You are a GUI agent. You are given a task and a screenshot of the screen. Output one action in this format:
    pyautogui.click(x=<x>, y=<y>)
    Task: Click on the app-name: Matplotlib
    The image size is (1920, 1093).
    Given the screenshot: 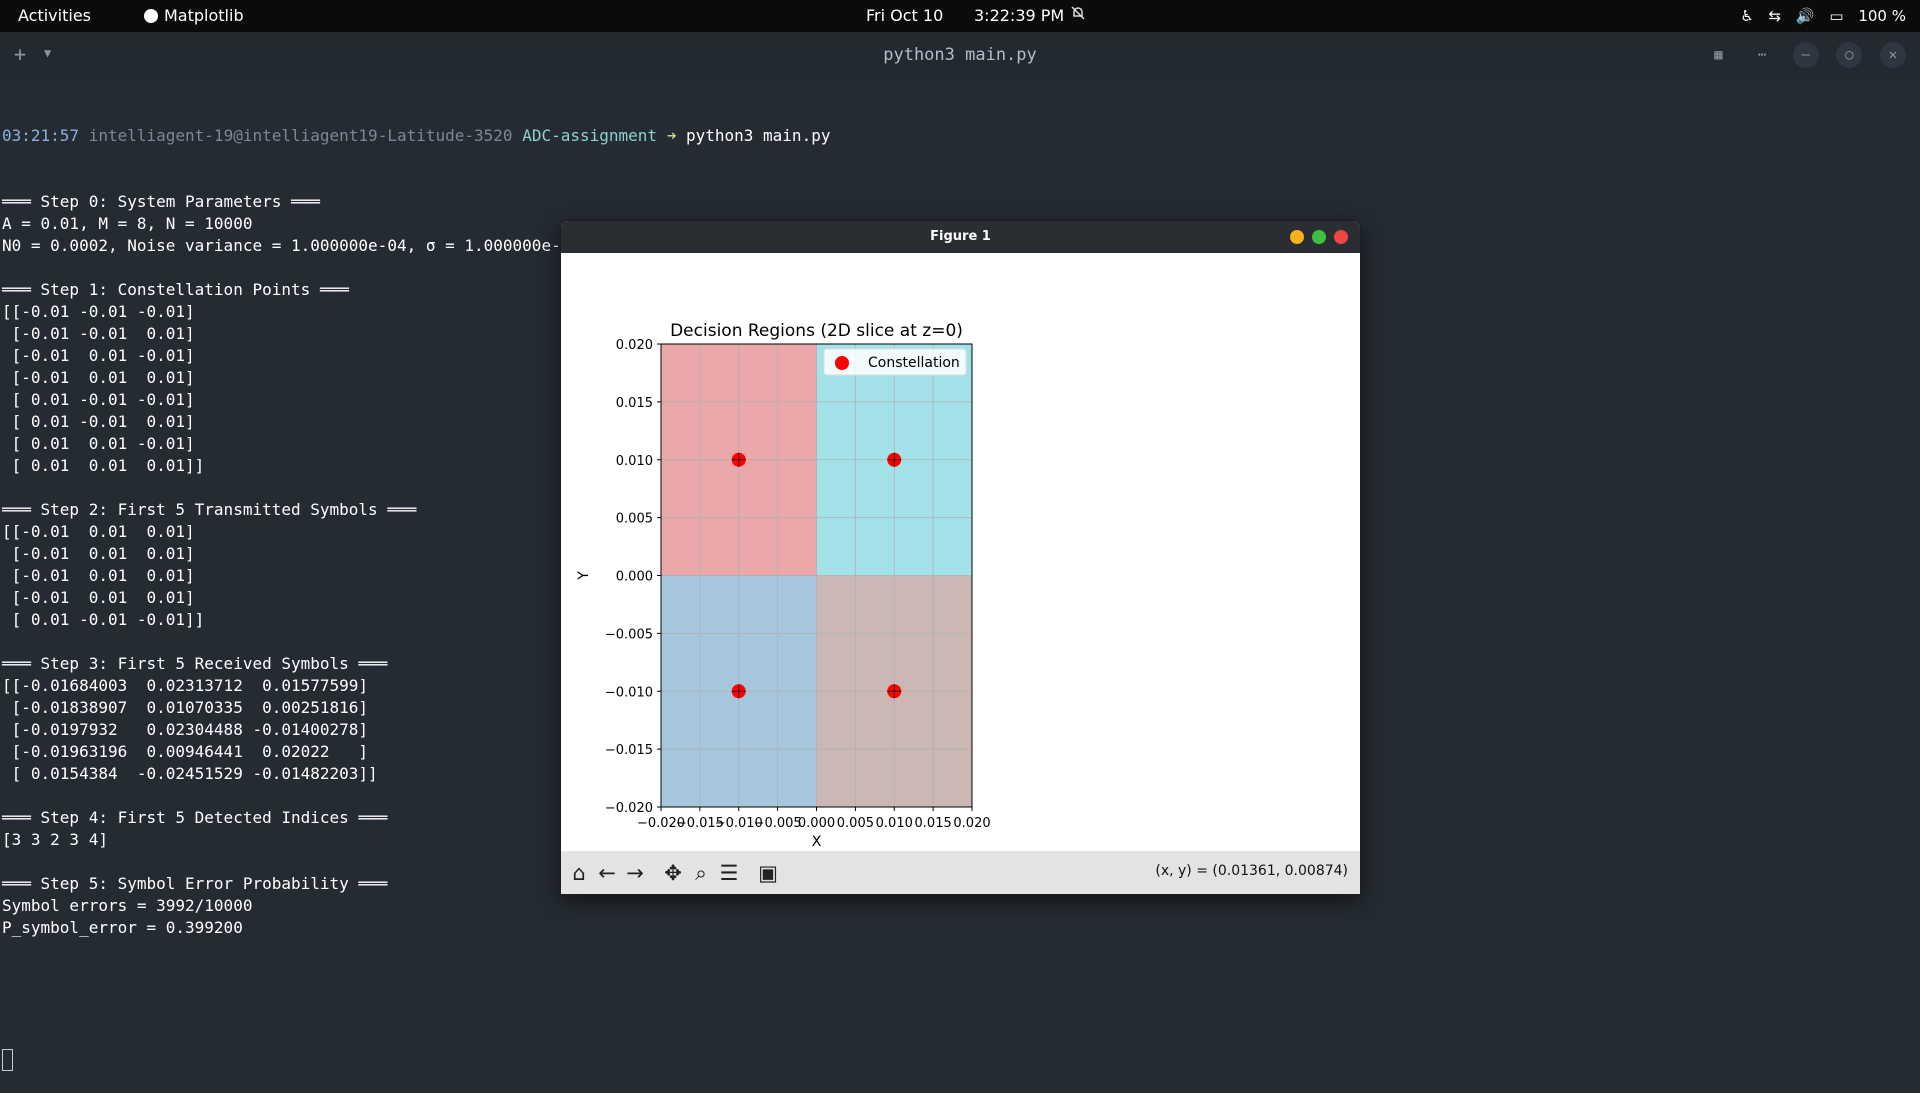 What is the action you would take?
    pyautogui.click(x=204, y=15)
    